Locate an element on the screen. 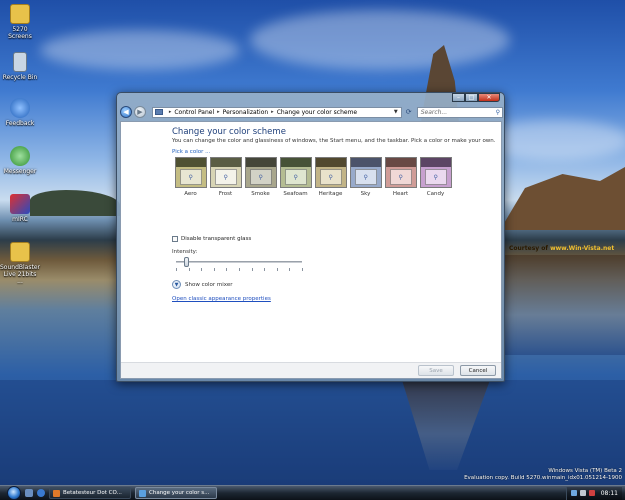 Image resolution: width=625 pixels, height=500 pixels. desktop-icon-label: mIRC is located at coordinates (20, 219).